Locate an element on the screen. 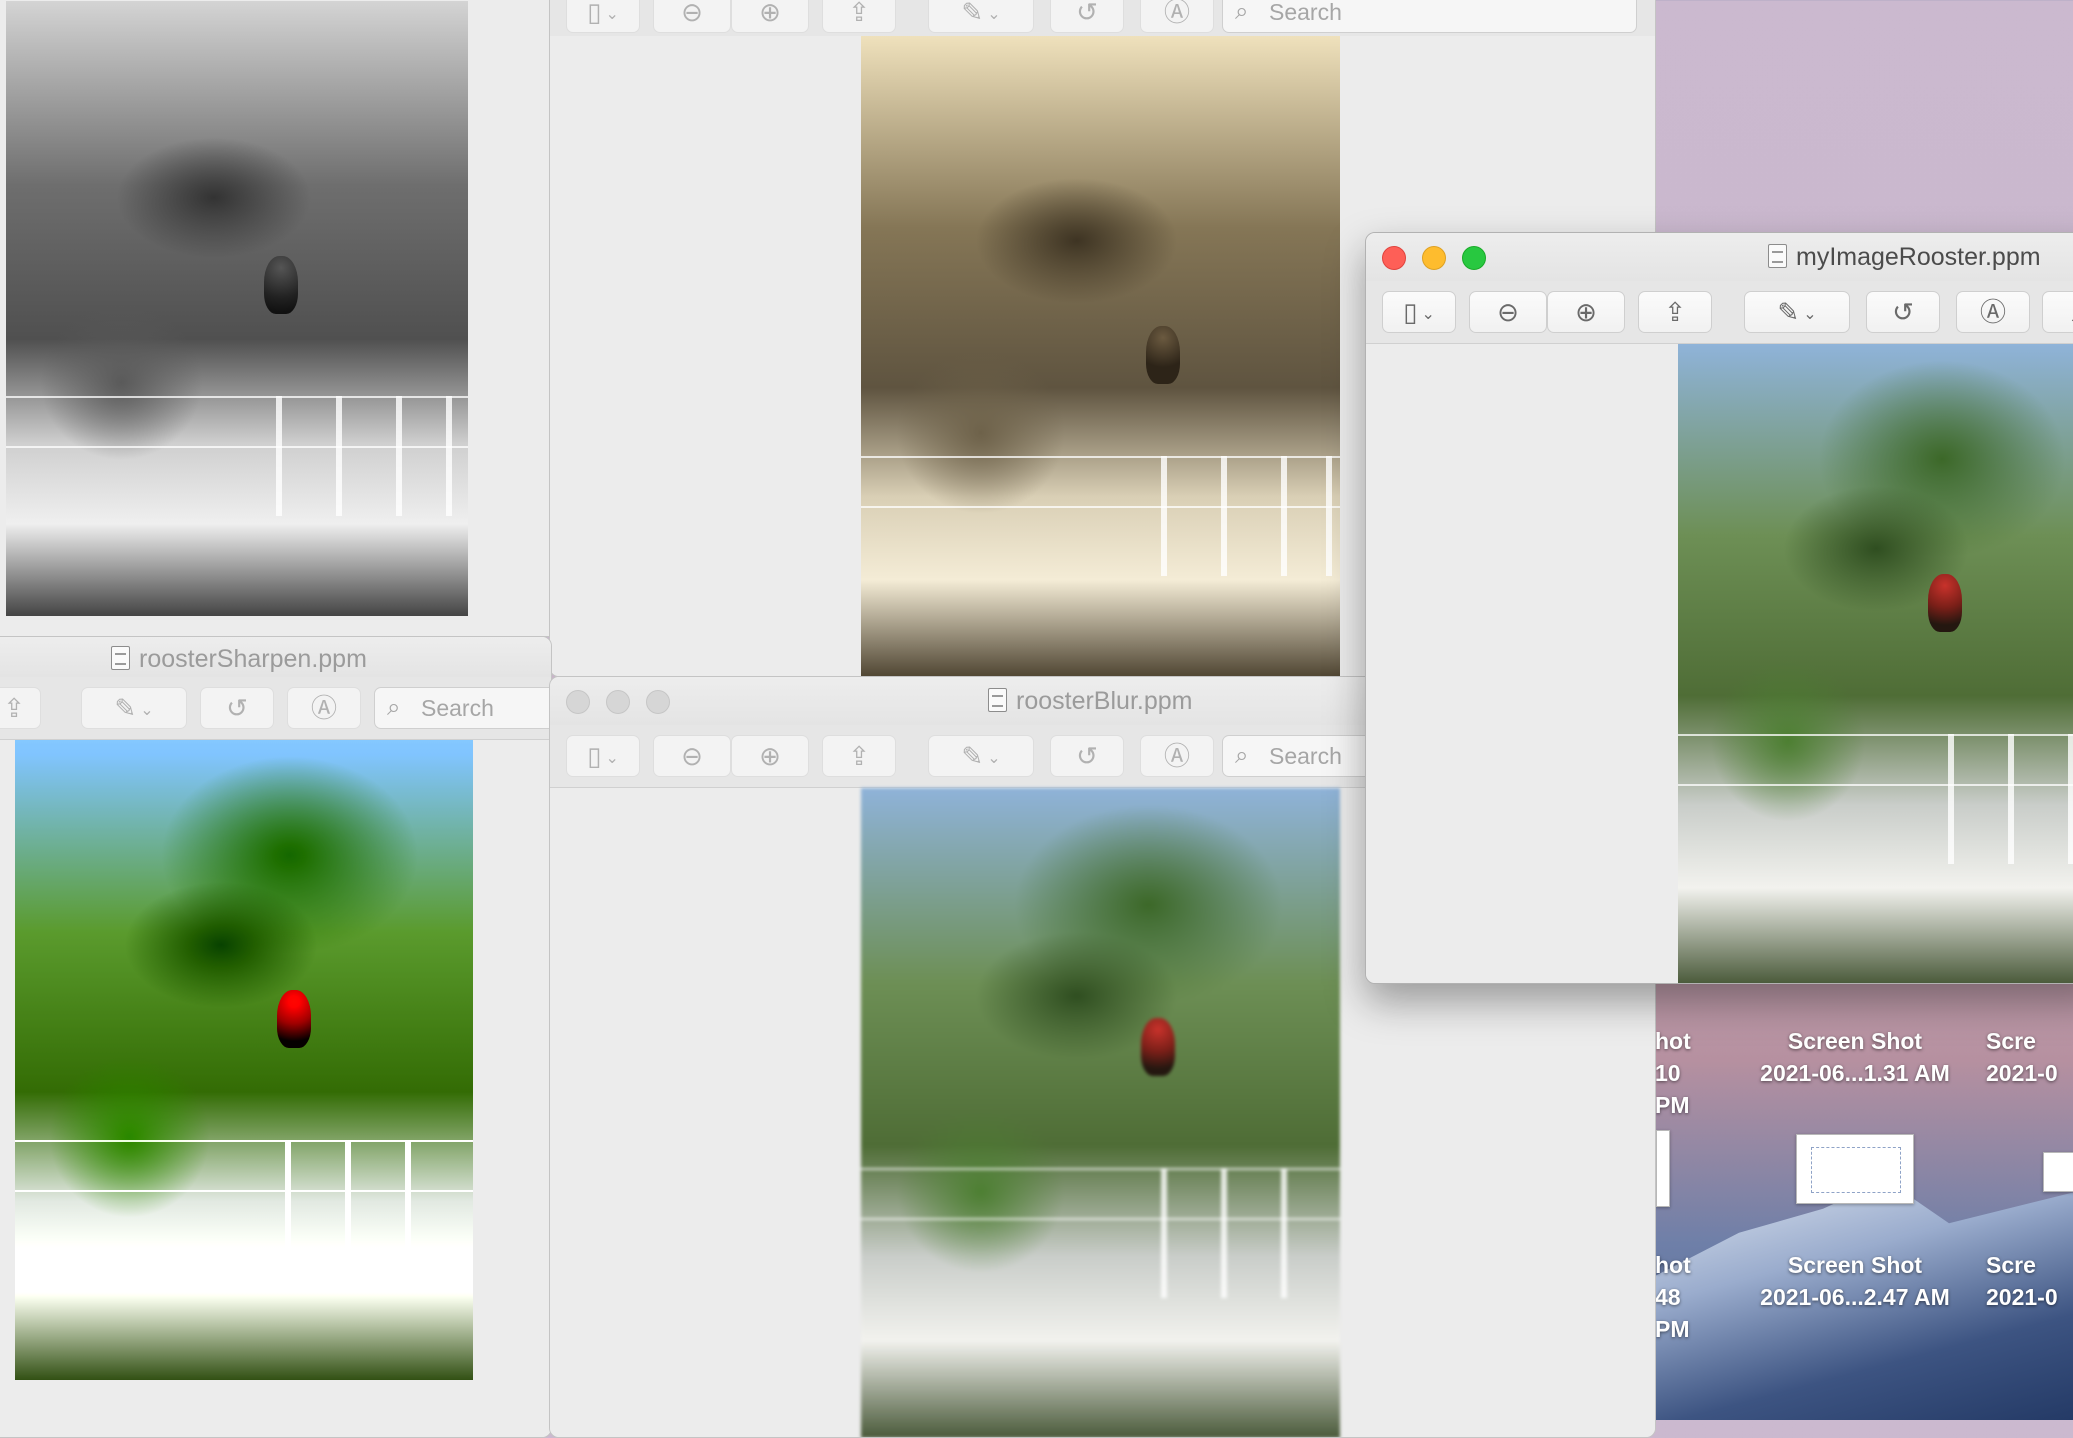 Image resolution: width=2073 pixels, height=1438 pixels. rooster-image-blurred is located at coordinates (1100, 1112).